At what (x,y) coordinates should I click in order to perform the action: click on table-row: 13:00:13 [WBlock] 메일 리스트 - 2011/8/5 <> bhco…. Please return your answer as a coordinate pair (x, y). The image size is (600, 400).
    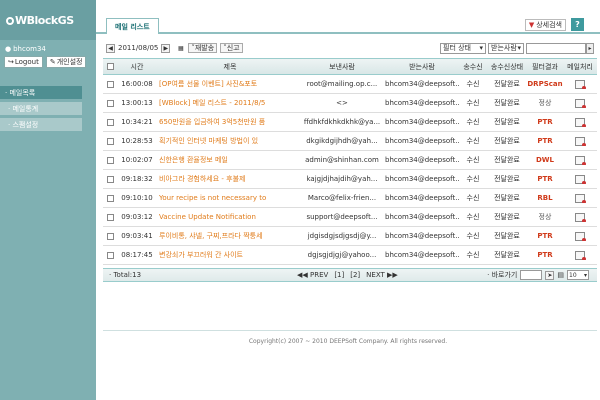
    Looking at the image, I should click on (350, 103).